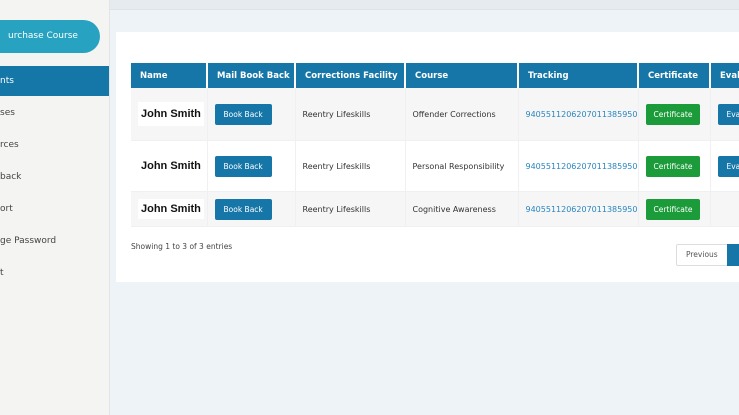 The height and width of the screenshot is (415, 739). Describe the element at coordinates (251, 75) in the screenshot. I see `column-header-mail-book-back: Mail Book Back` at that location.